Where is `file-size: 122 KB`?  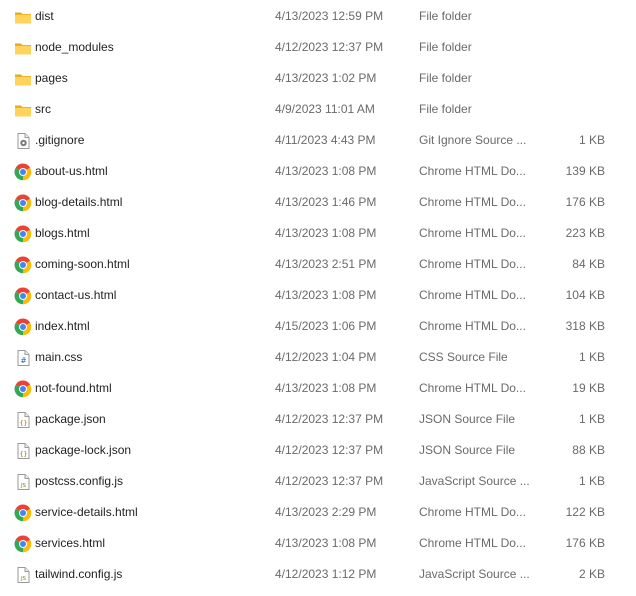 file-size: 122 KB is located at coordinates (585, 512).